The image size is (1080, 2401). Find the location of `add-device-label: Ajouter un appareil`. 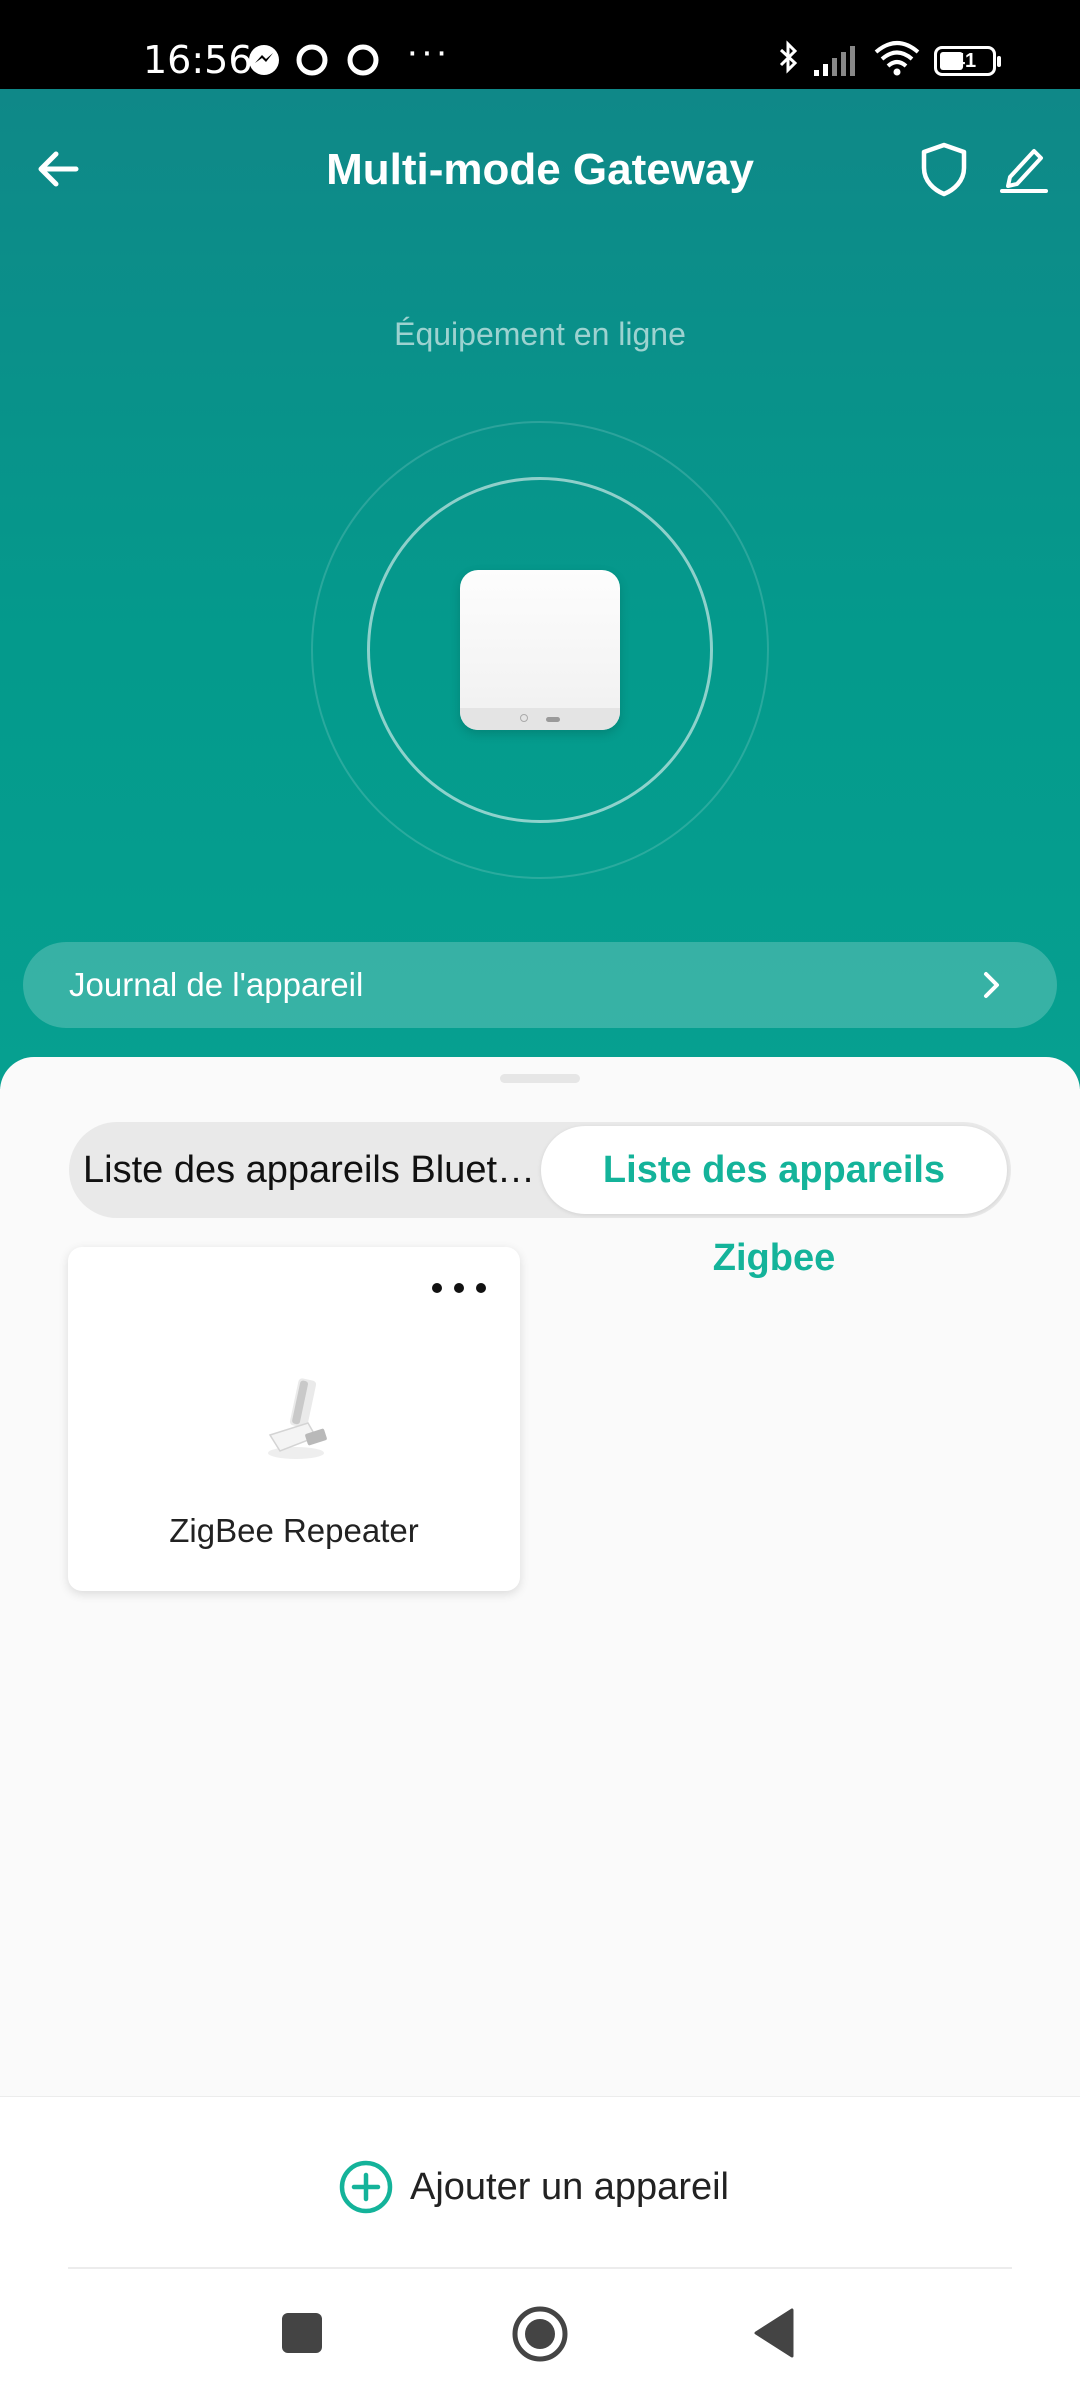

add-device-label: Ajouter un appareil is located at coordinates (569, 2186).